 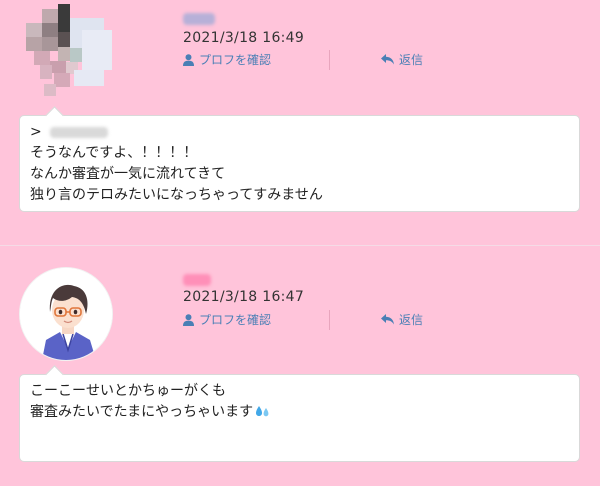 What do you see at coordinates (176, 195) in the screenshot?
I see `message-line: 独り言のテロみたいになっちゃってすみません` at bounding box center [176, 195].